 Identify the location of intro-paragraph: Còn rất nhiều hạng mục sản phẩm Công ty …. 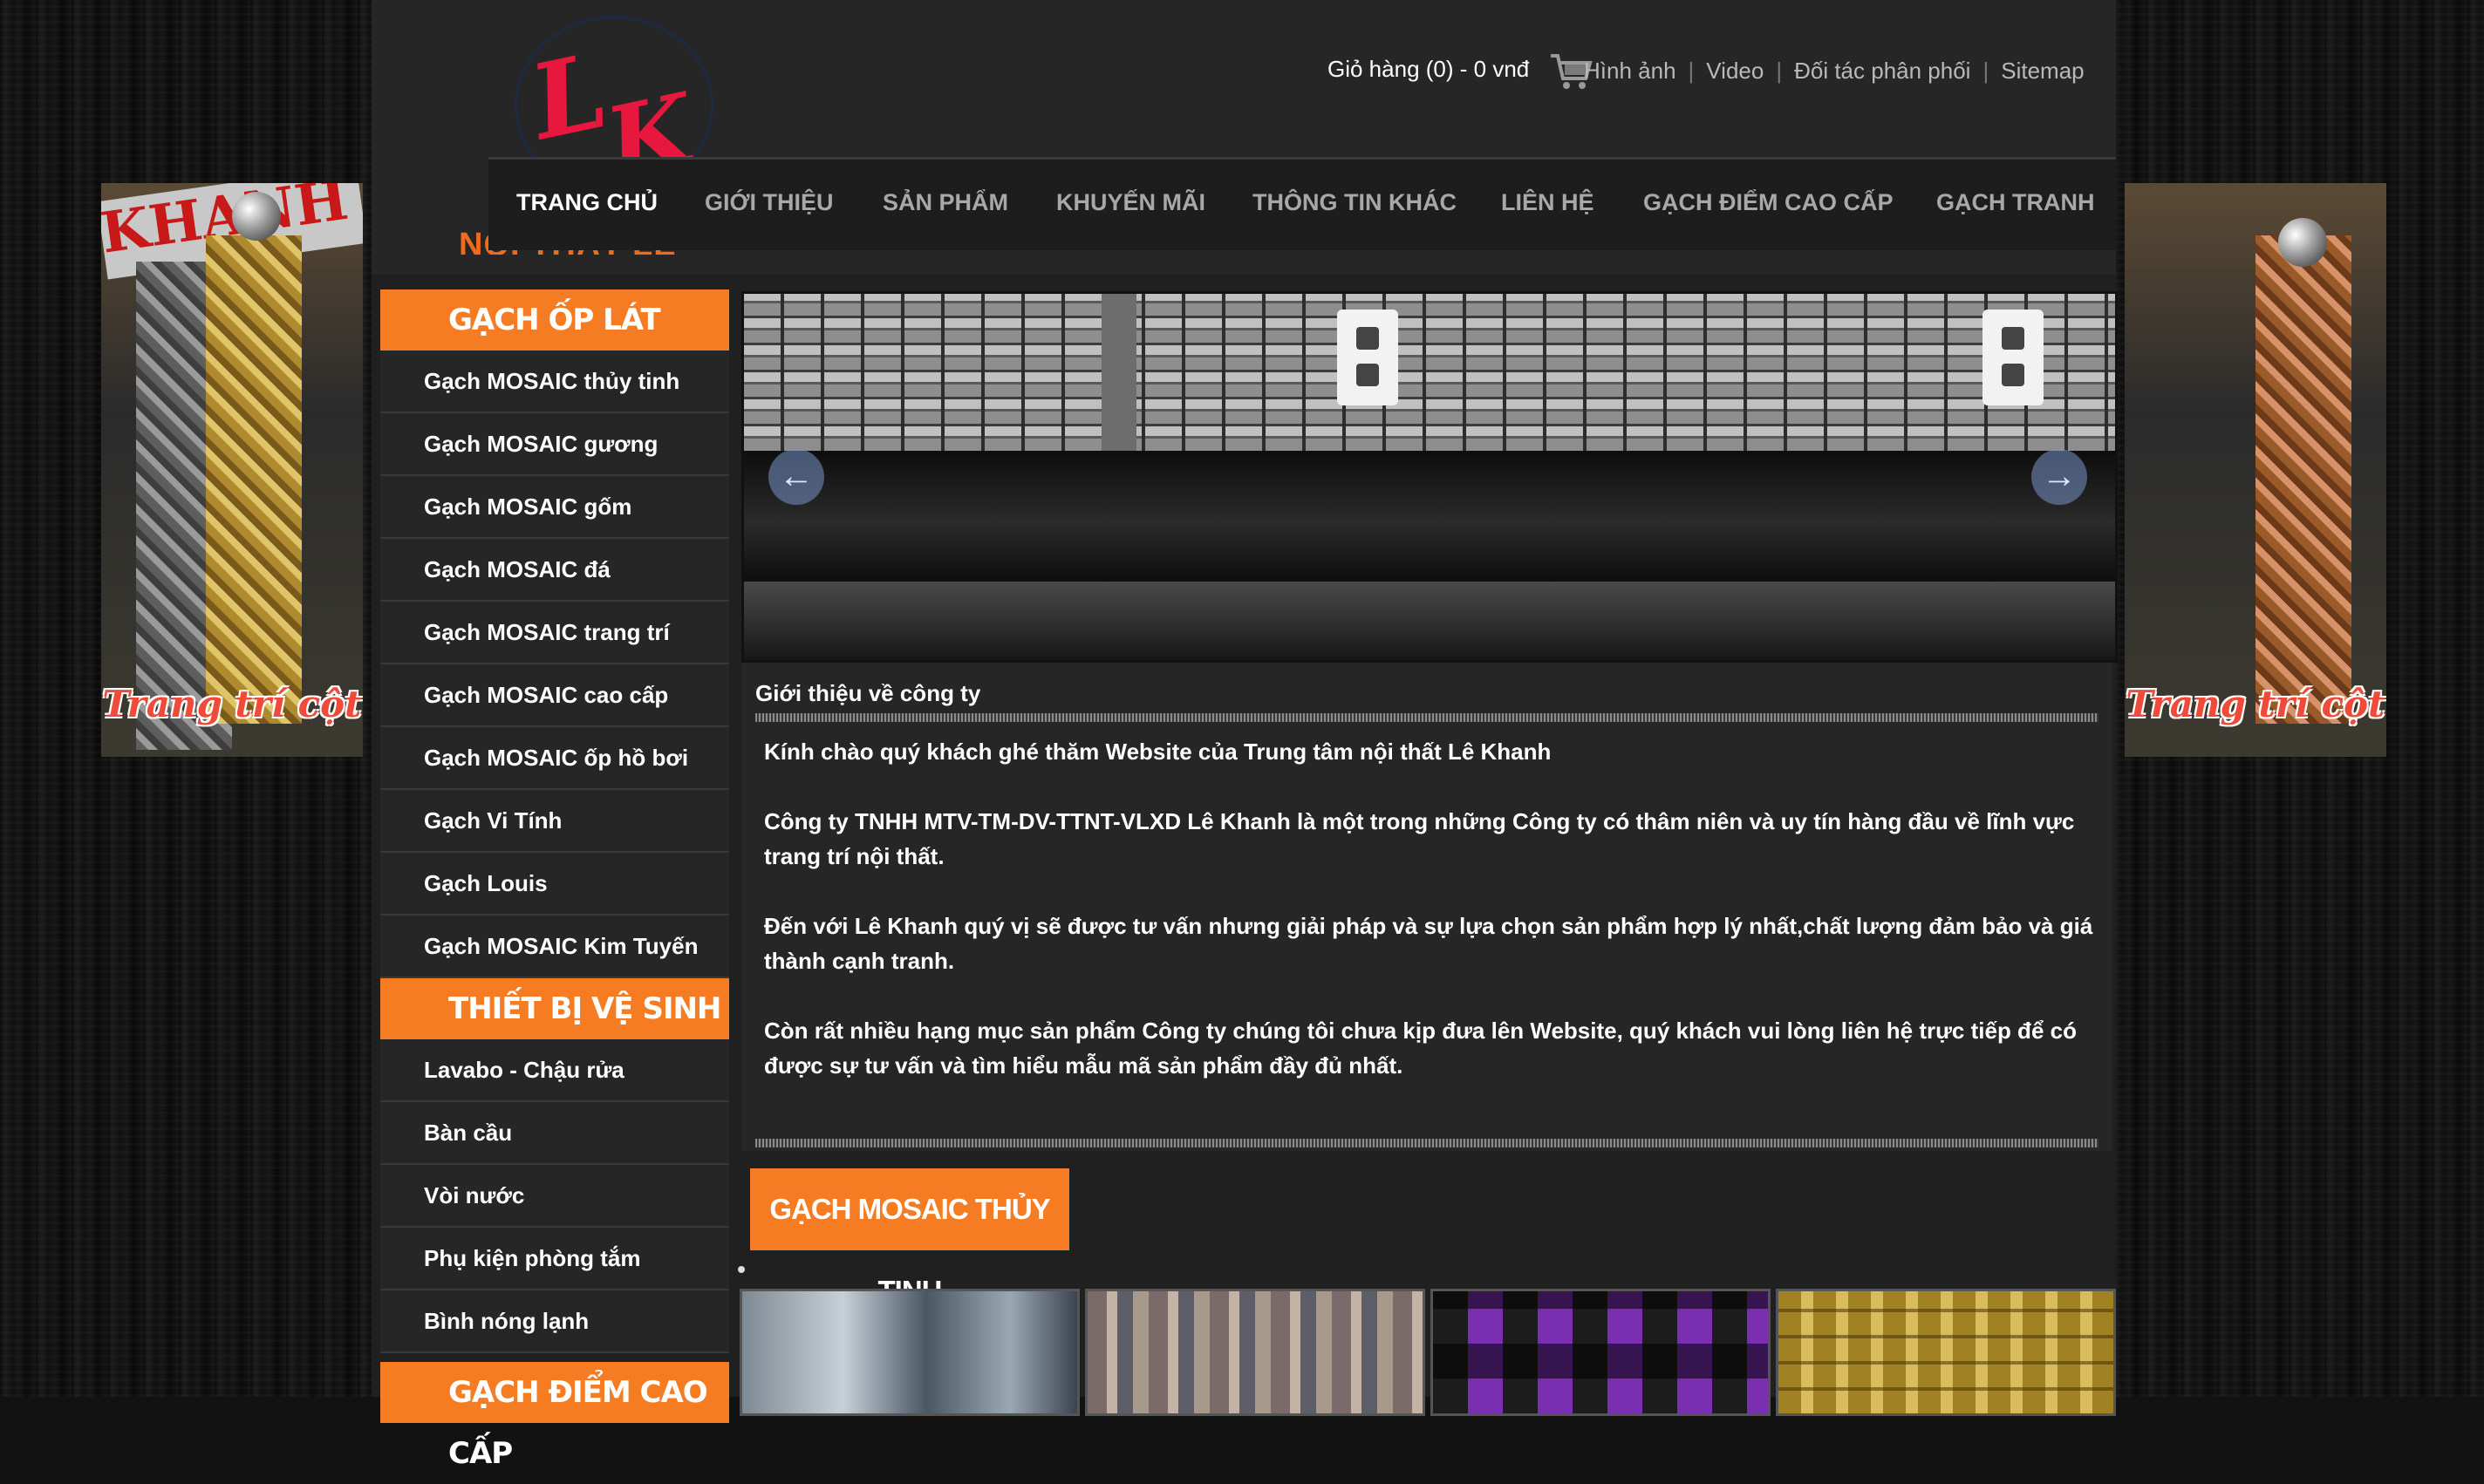
(1420, 1048).